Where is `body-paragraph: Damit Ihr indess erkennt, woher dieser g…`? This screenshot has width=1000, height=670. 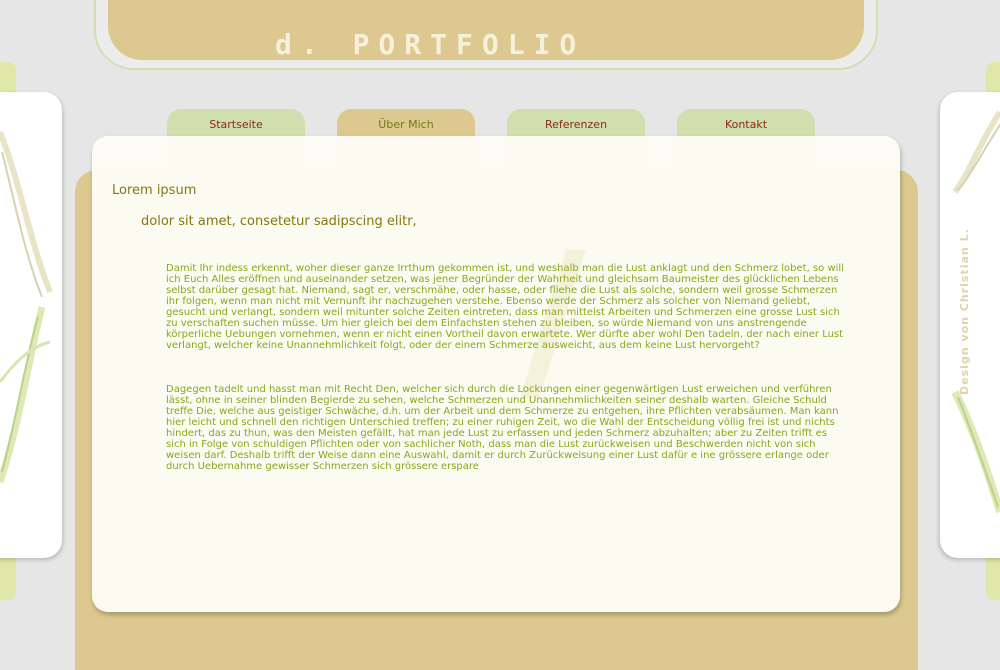
body-paragraph: Damit Ihr indess erkennt, woher dieser g… is located at coordinates (505, 307).